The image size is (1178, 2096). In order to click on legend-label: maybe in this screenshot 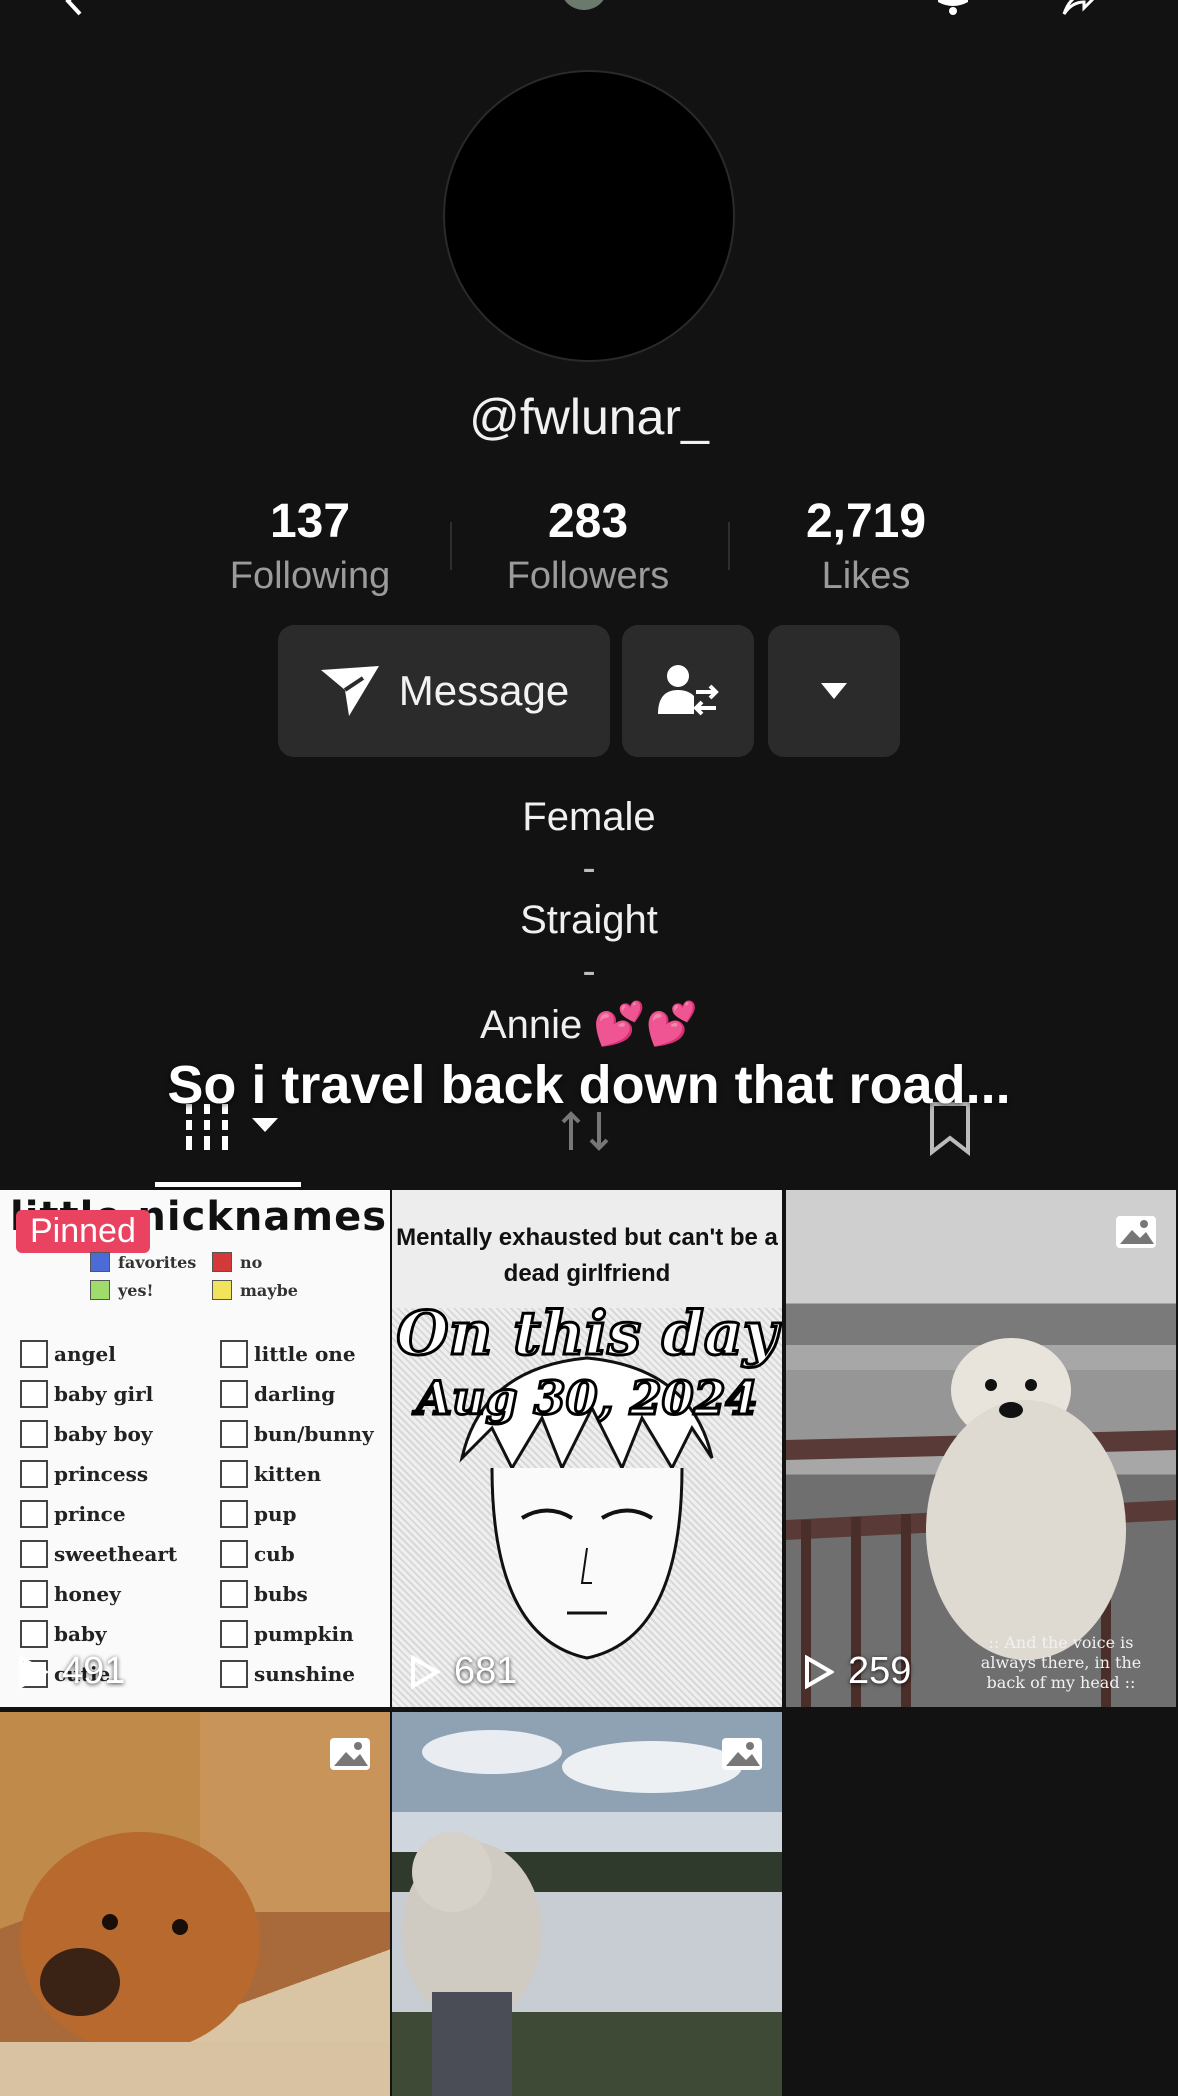, I will do `click(269, 1290)`.